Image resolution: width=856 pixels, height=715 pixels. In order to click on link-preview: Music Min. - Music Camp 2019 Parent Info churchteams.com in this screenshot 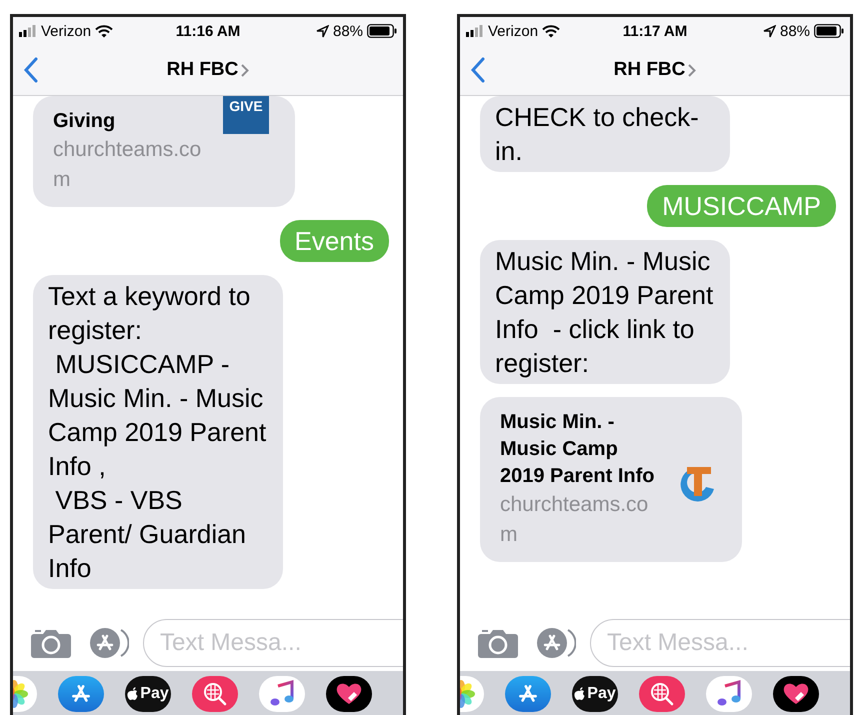, I will do `click(611, 479)`.